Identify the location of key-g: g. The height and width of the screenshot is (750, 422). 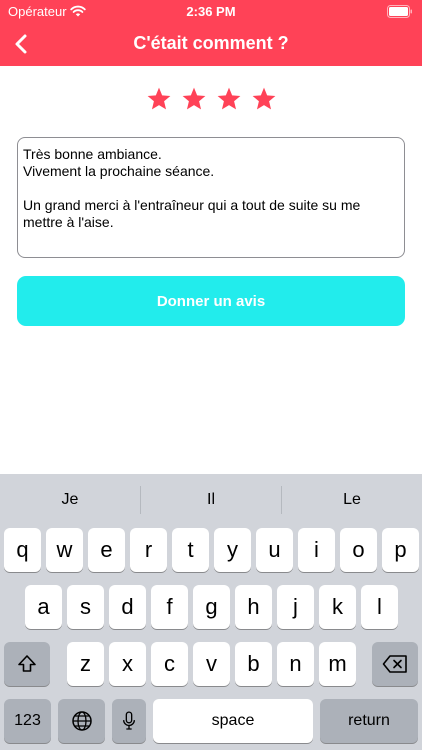
(211, 607).